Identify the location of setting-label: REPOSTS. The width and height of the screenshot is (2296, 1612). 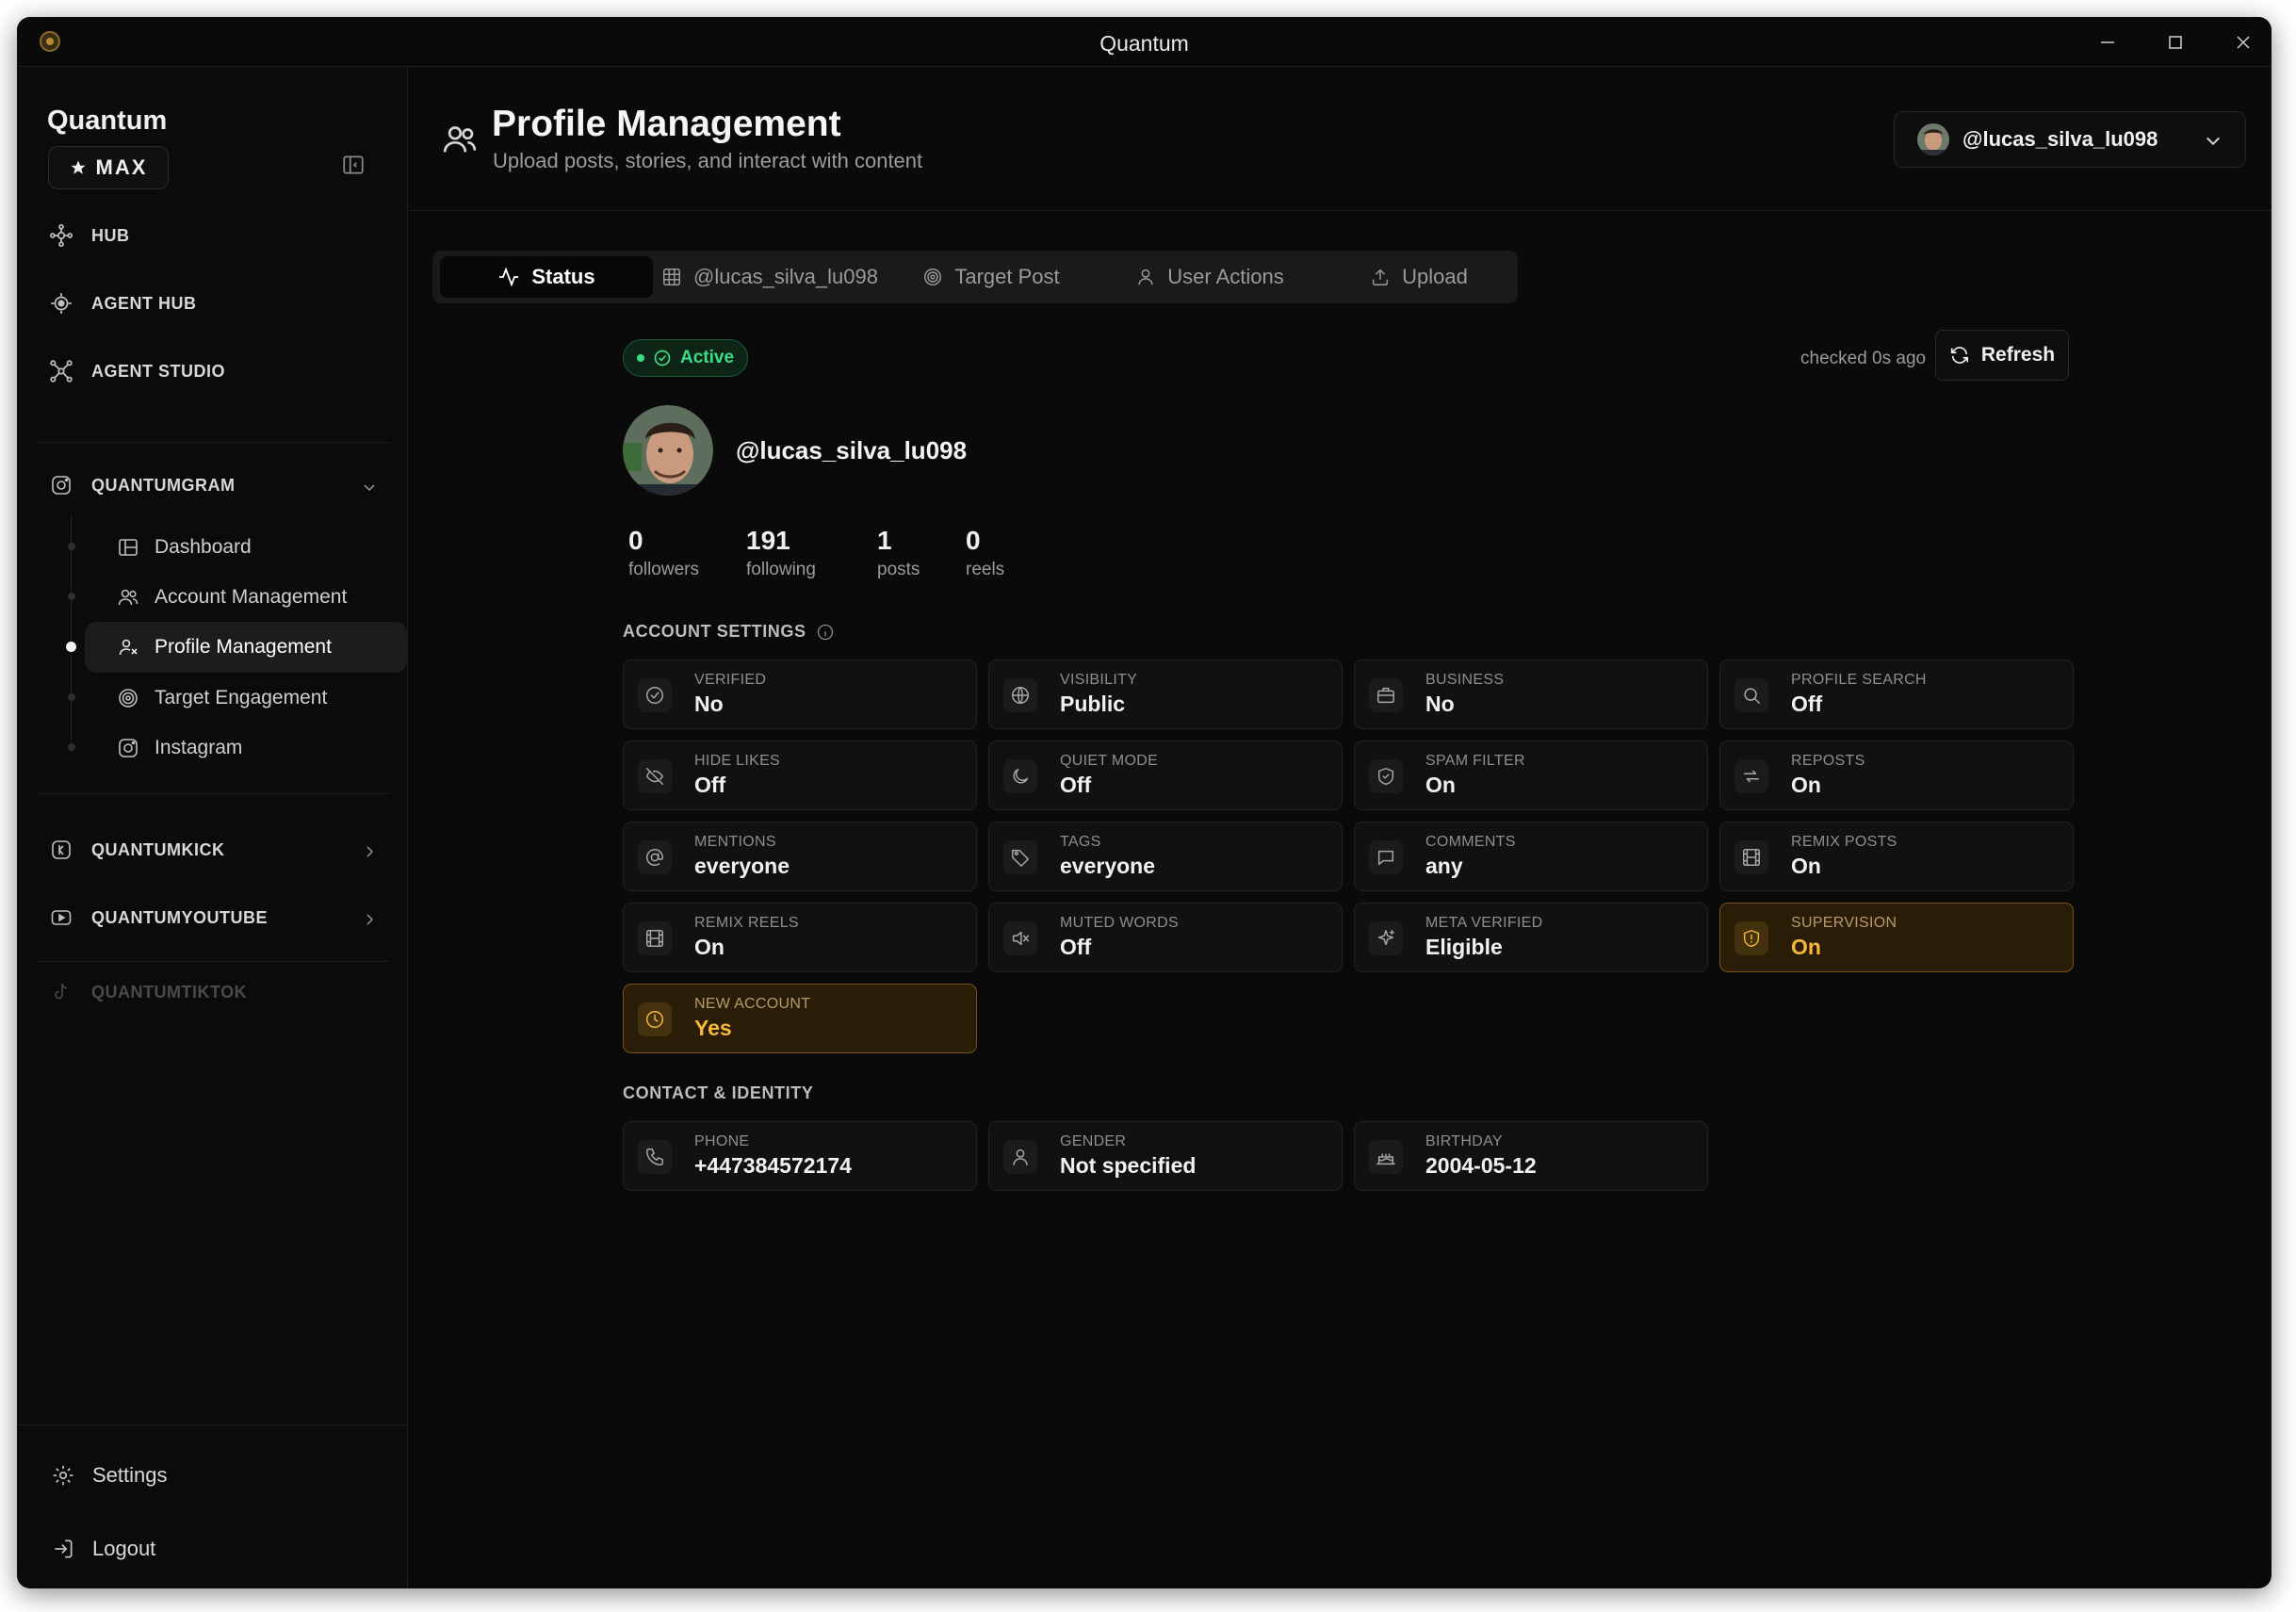
(1828, 761).